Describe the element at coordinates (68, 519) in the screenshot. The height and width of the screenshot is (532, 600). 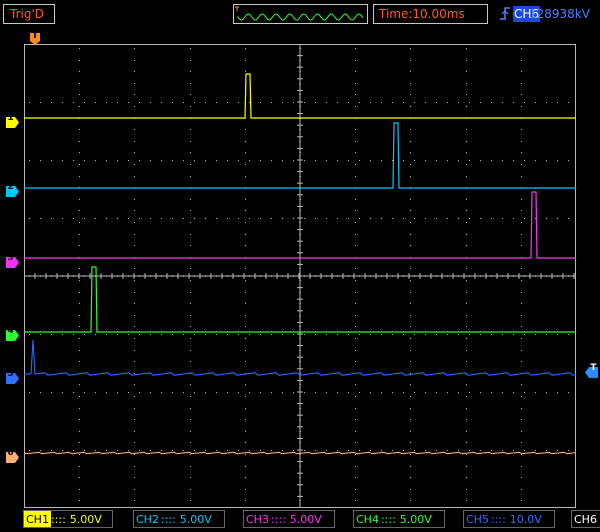
I see `ch1-scale-label: CH1:::: 5.00V` at that location.